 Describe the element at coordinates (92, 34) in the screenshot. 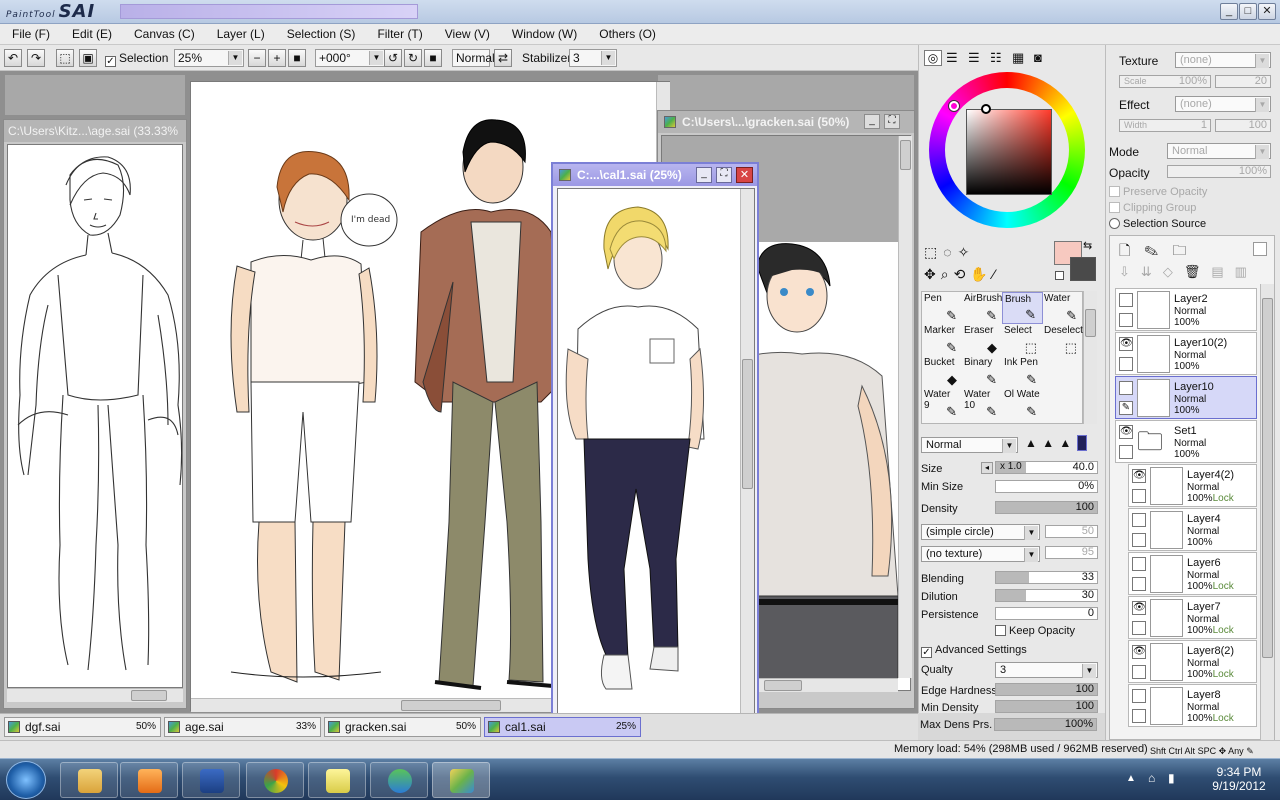

I see `menu-edit: Edit (E)` at that location.